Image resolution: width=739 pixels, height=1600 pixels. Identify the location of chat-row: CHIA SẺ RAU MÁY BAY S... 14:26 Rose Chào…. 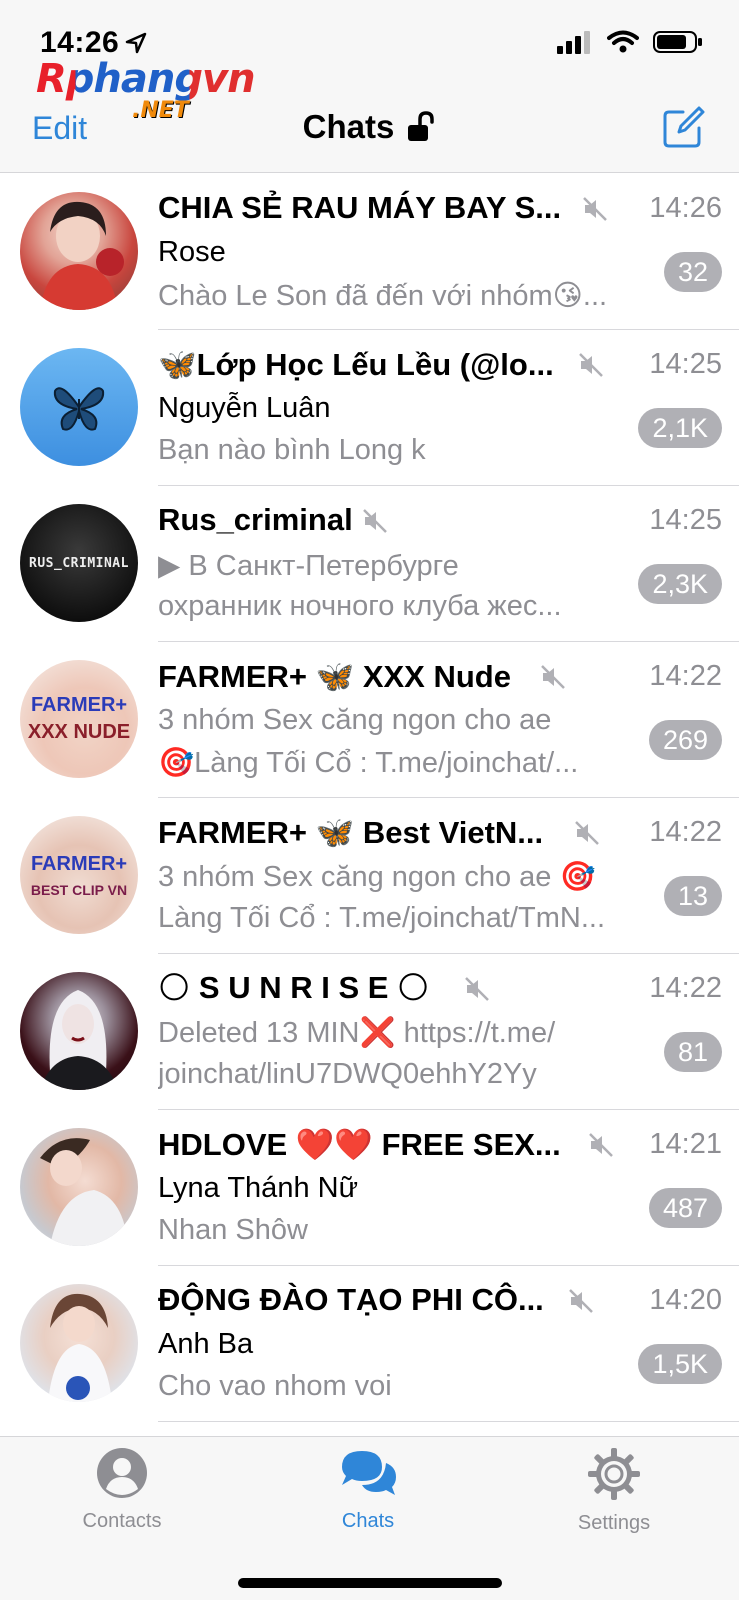
(369, 252).